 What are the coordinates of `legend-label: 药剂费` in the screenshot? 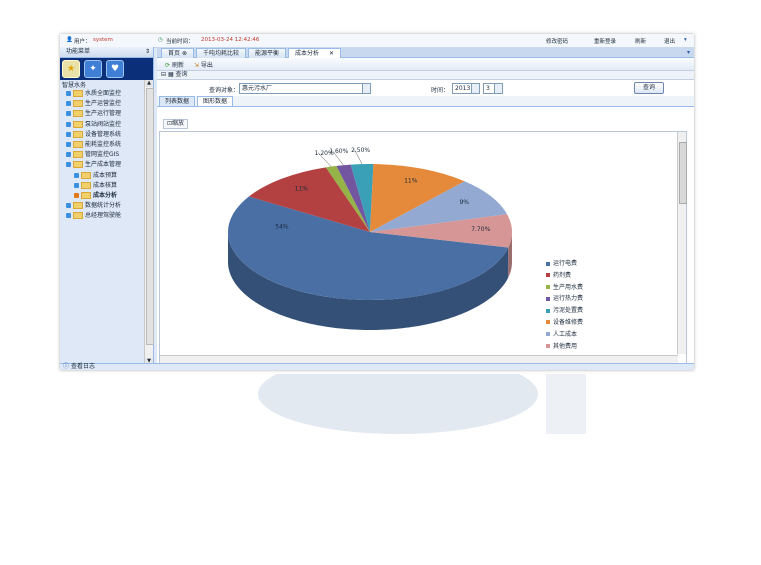 It's located at (562, 275).